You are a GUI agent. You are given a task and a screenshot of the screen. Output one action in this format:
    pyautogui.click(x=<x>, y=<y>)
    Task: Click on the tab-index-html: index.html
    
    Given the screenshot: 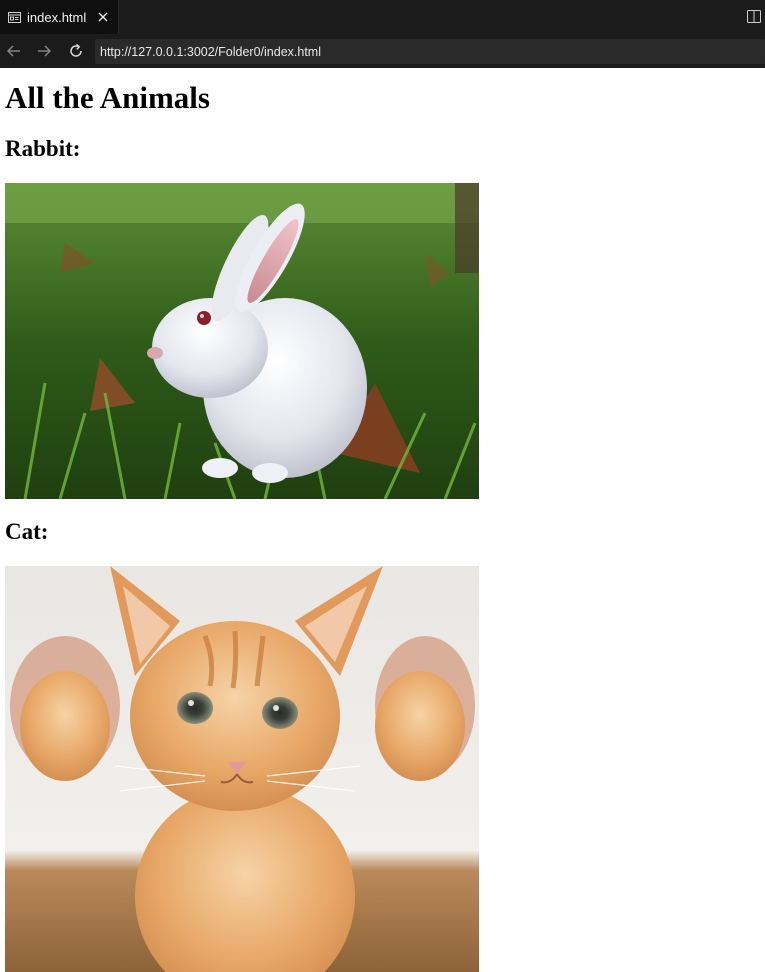 What is the action you would take?
    pyautogui.click(x=59, y=17)
    